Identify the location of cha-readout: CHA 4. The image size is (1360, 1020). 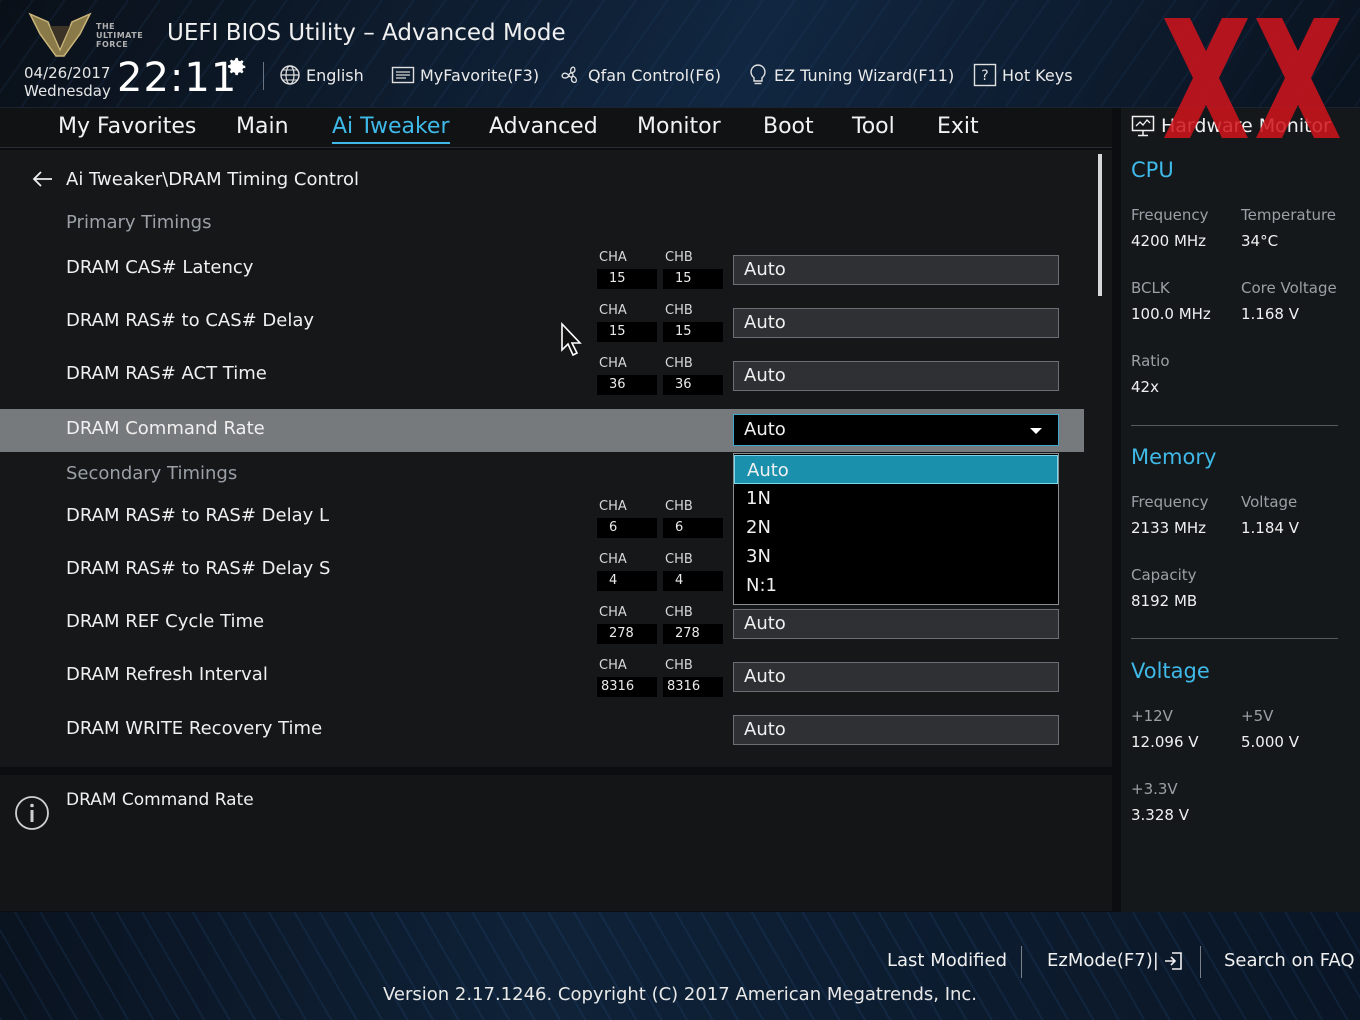
(627, 572).